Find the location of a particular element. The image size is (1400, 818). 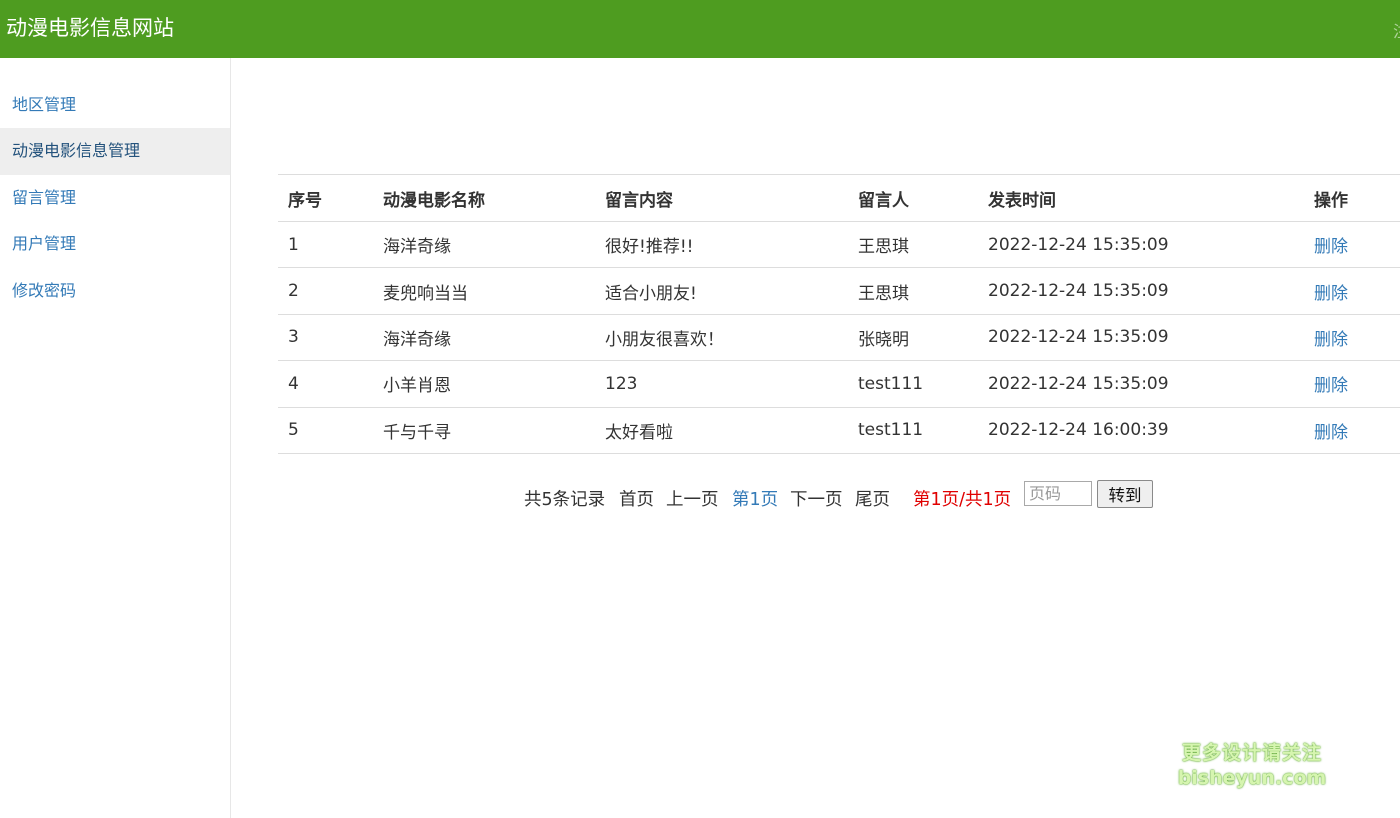

column-header-index: 序号 is located at coordinates (325, 198).